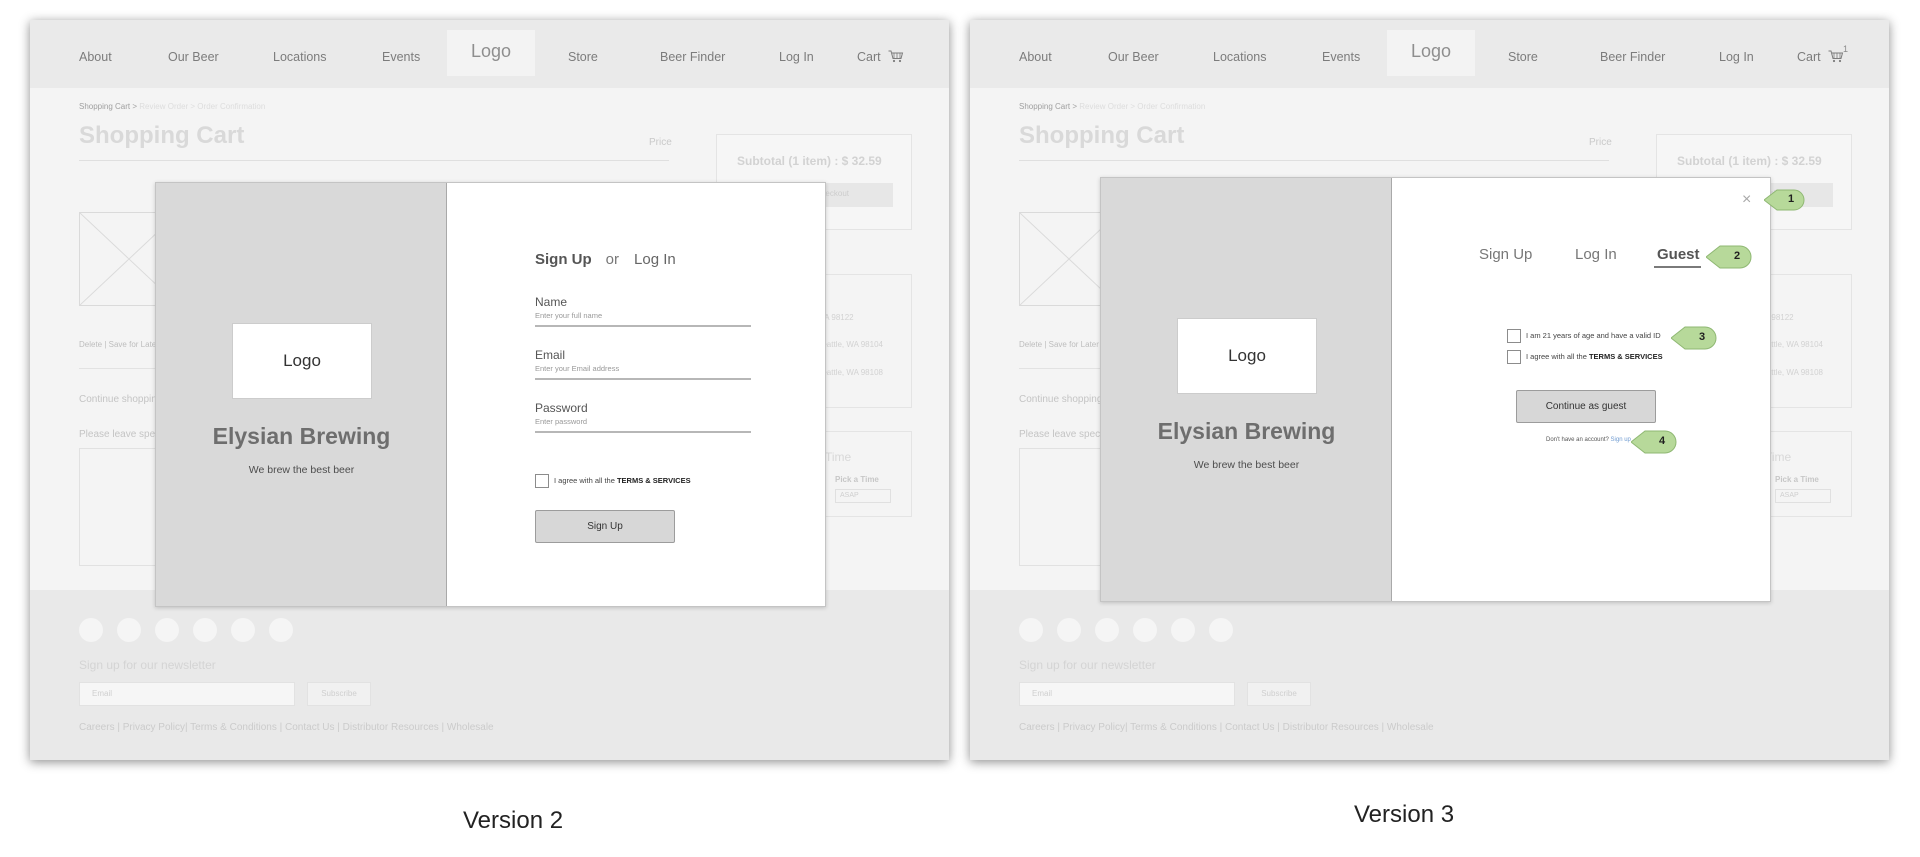 The width and height of the screenshot is (1920, 857). I want to click on password-placeholder: Enter password, so click(561, 421).